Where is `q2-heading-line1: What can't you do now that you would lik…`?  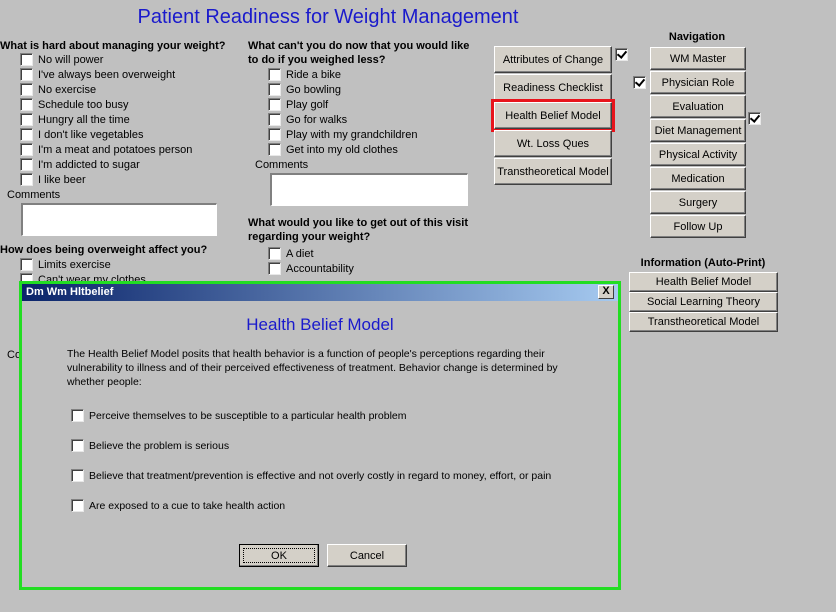 q2-heading-line1: What can't you do now that you would lik… is located at coordinates (359, 46).